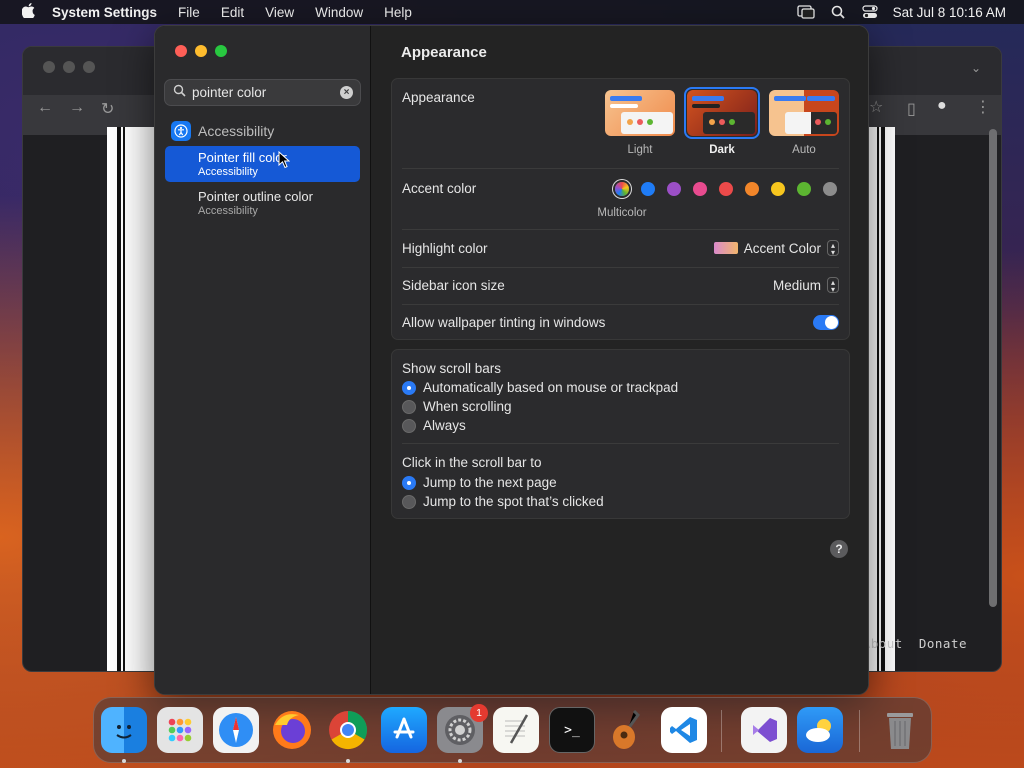 Image resolution: width=1024 pixels, height=768 pixels. I want to click on appearance-dark-label: Dark, so click(722, 150).